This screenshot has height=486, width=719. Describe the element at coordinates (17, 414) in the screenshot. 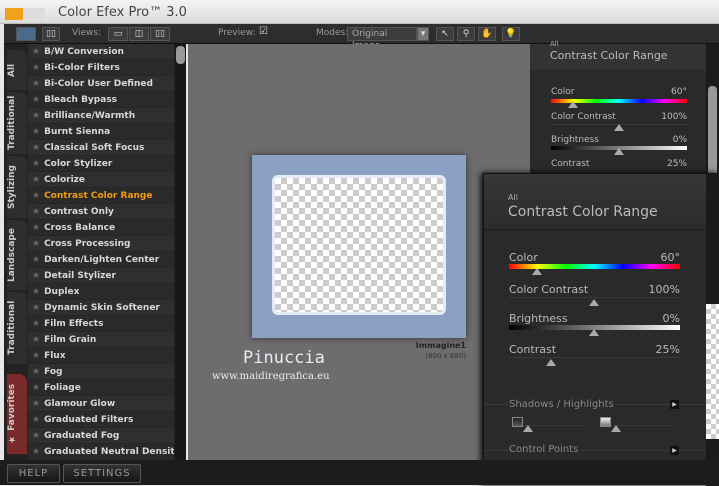

I see `tab-favorites: ★ Favorites` at that location.